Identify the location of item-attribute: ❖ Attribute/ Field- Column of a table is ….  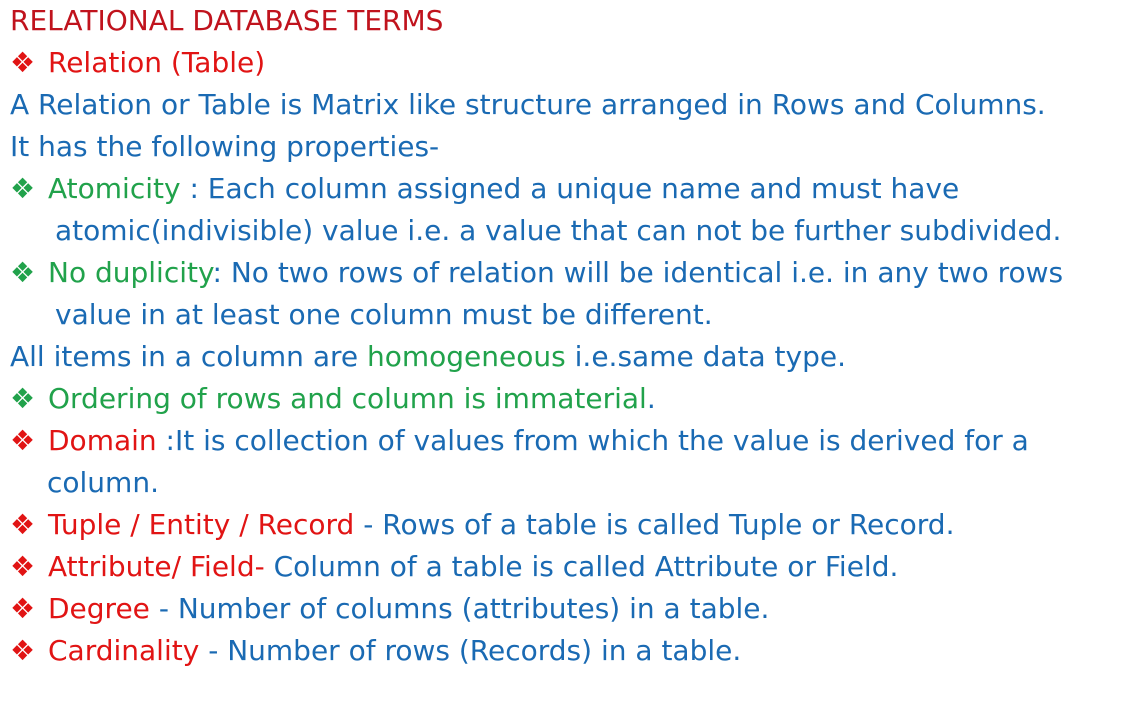
(563, 567).